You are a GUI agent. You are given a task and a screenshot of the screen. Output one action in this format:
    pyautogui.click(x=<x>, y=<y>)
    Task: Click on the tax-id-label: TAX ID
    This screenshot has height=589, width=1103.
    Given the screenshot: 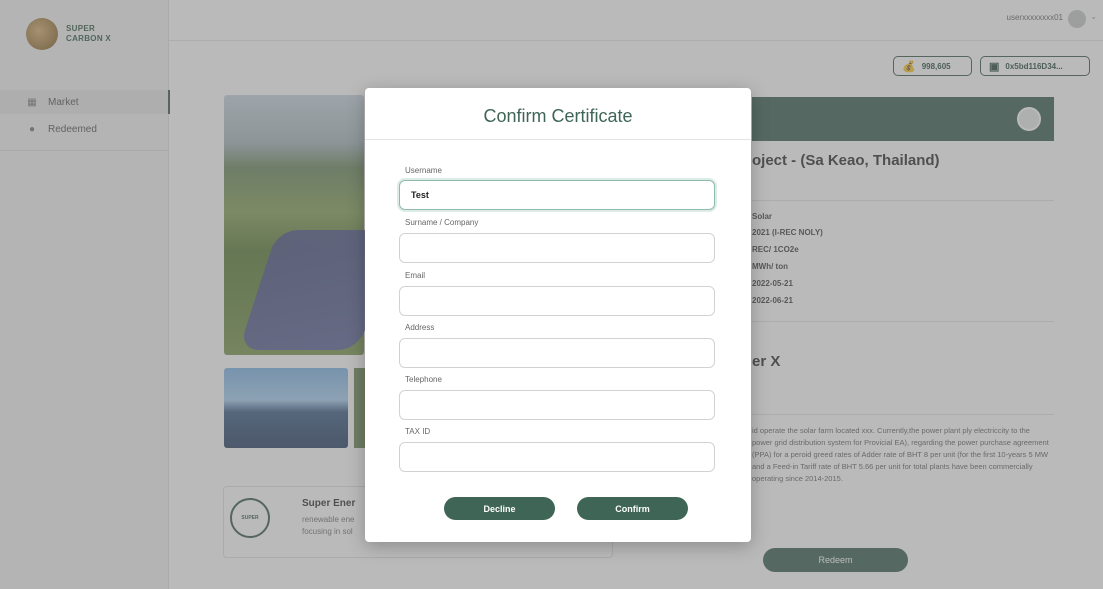 What is the action you would take?
    pyautogui.click(x=418, y=431)
    